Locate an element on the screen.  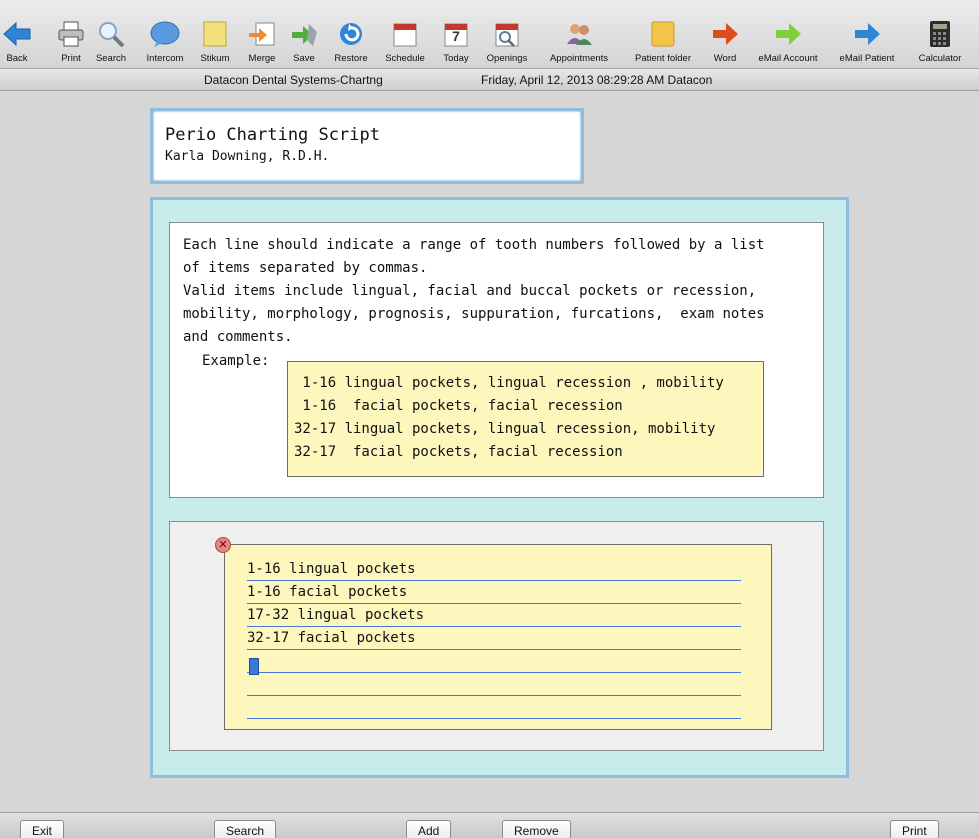
restore-button: Restore is located at coordinates (351, 42).